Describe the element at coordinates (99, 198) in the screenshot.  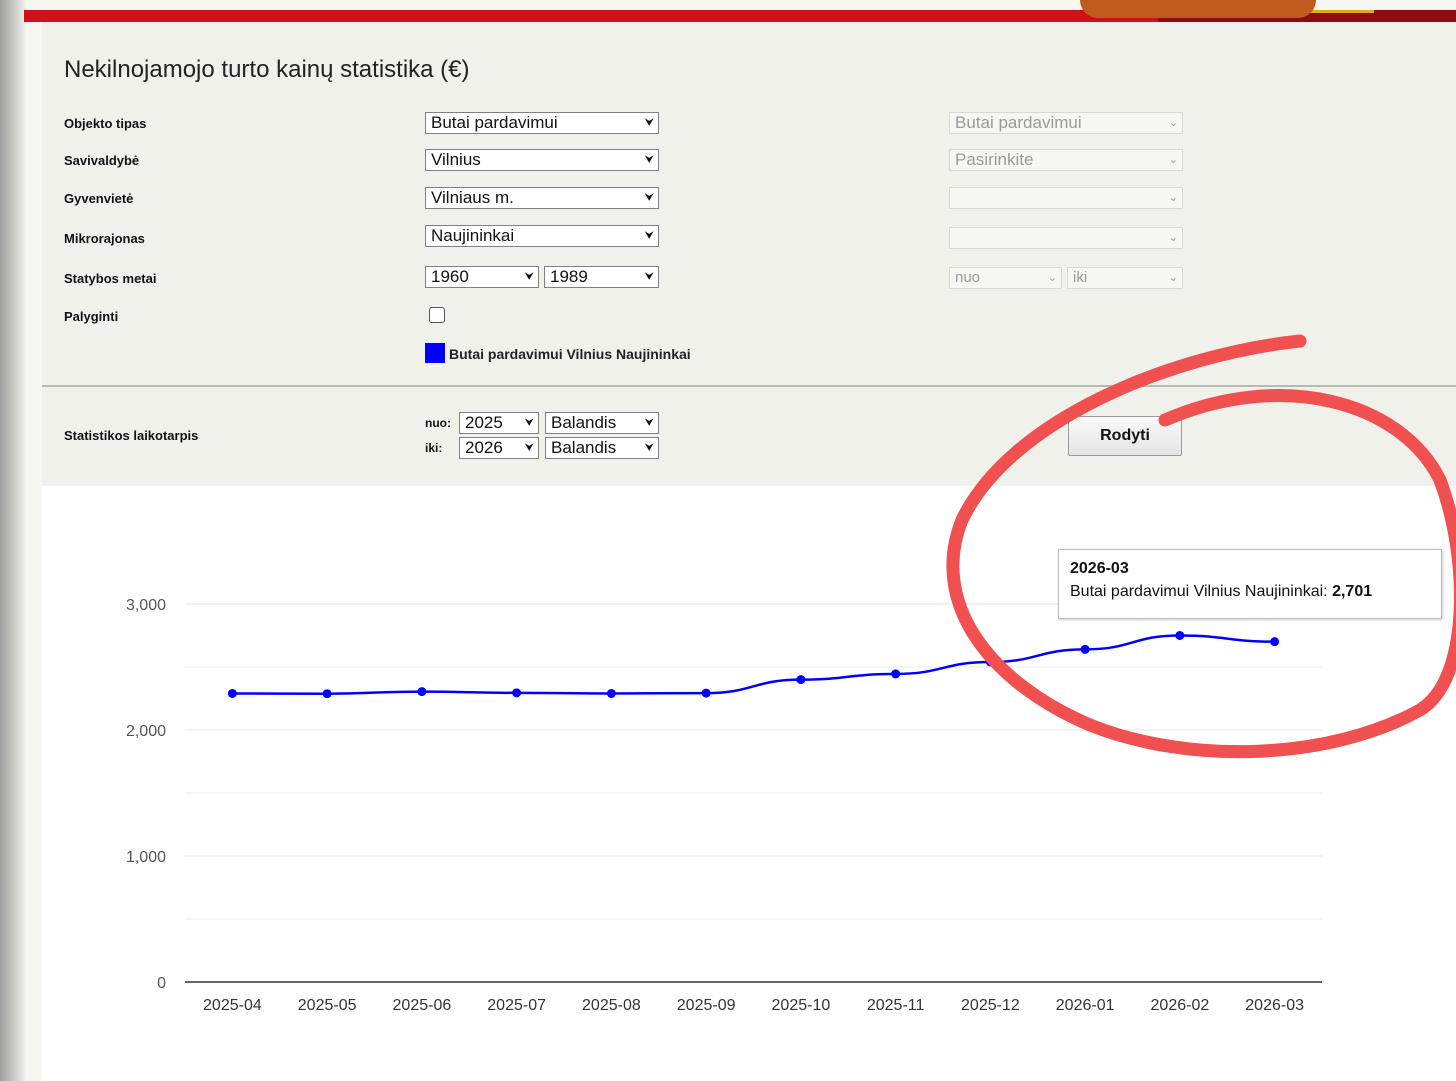
I see `label-settlement: Gyvenvietė` at that location.